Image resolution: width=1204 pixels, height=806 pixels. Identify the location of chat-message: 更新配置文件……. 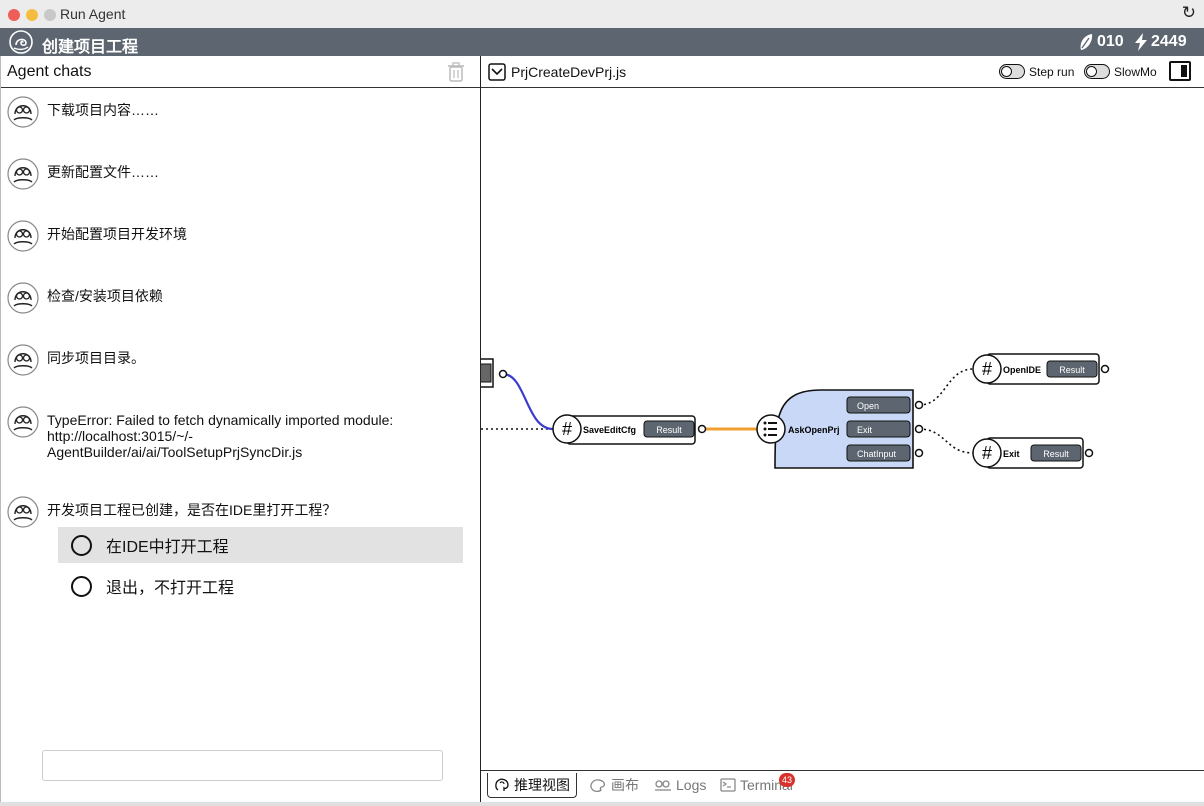
(83, 174).